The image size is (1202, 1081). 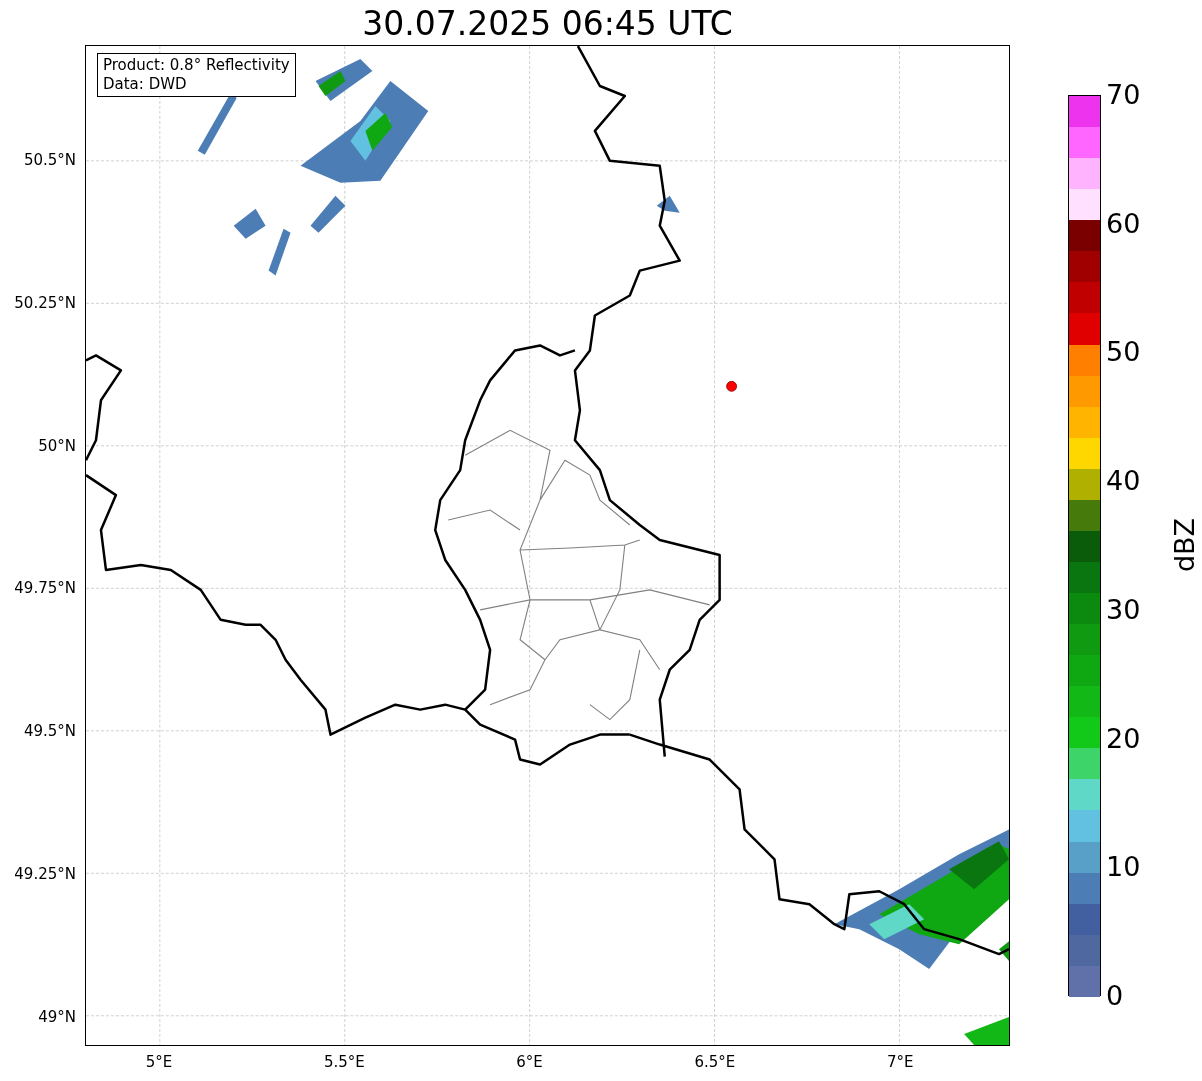 What do you see at coordinates (1123, 223) in the screenshot?
I see `colorbar-tick-label: 60` at bounding box center [1123, 223].